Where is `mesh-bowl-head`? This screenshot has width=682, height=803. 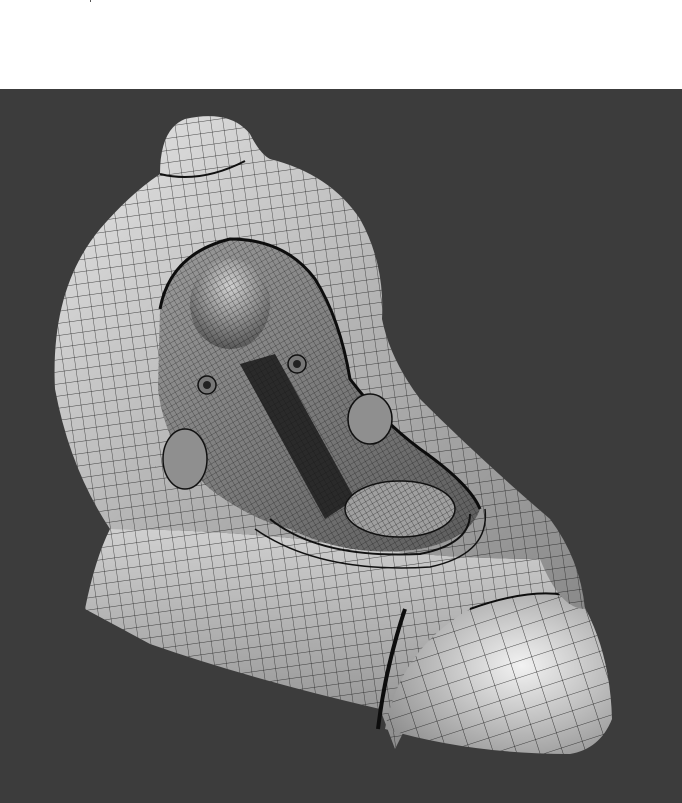
mesh-bowl-head is located at coordinates (230, 304).